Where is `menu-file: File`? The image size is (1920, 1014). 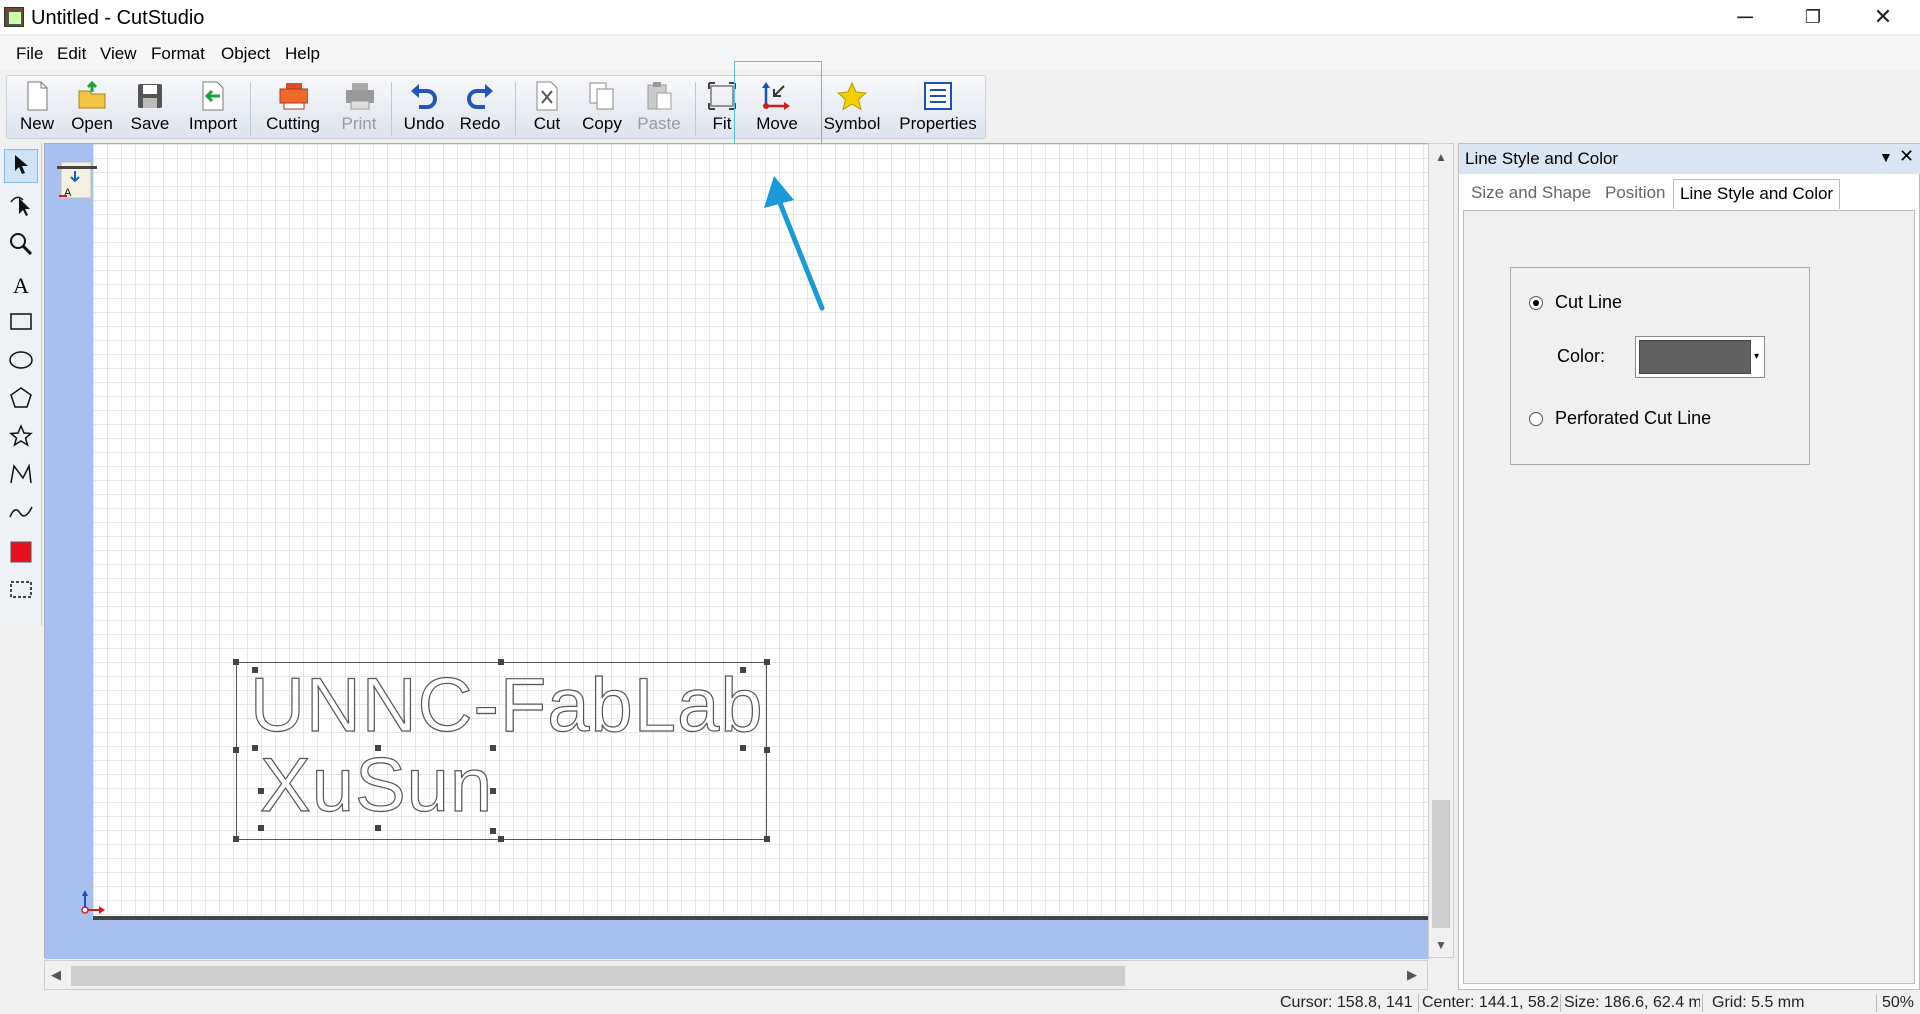 menu-file: File is located at coordinates (29, 54).